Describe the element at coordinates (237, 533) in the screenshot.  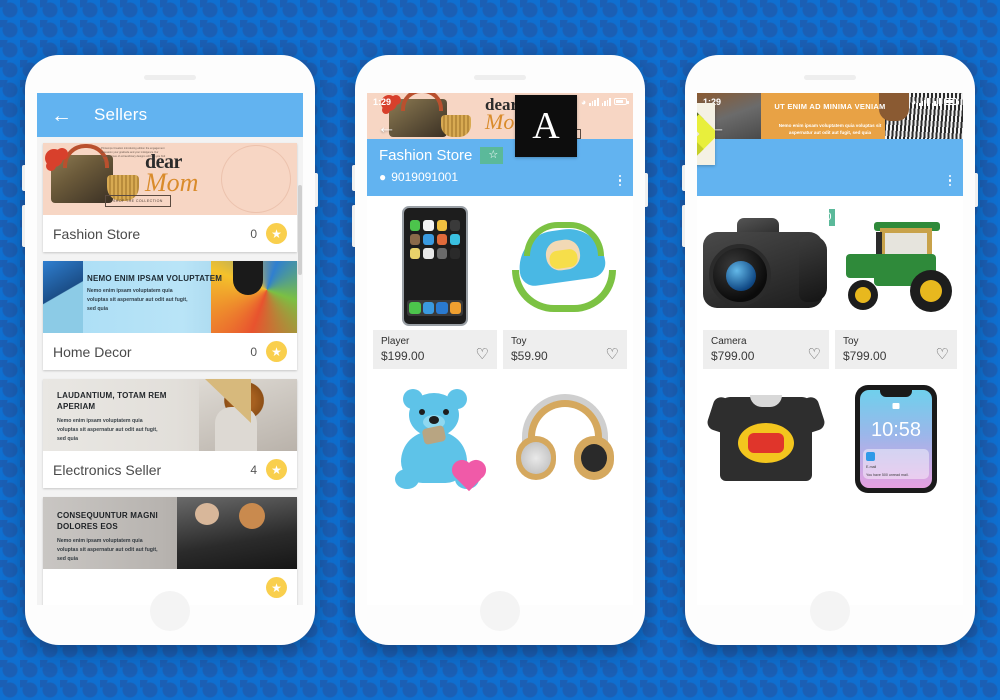
I see `banner-couple-art` at that location.